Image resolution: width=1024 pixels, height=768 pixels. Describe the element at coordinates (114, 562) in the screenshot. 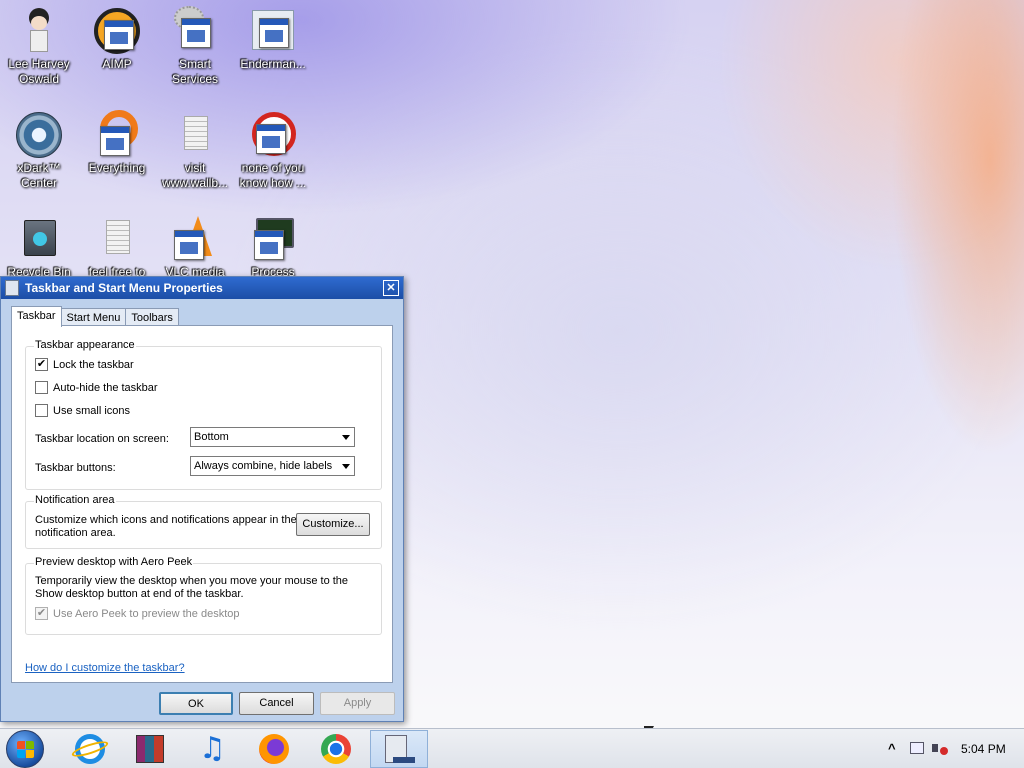

I see `group-title: Preview desktop with Aero Peek` at that location.